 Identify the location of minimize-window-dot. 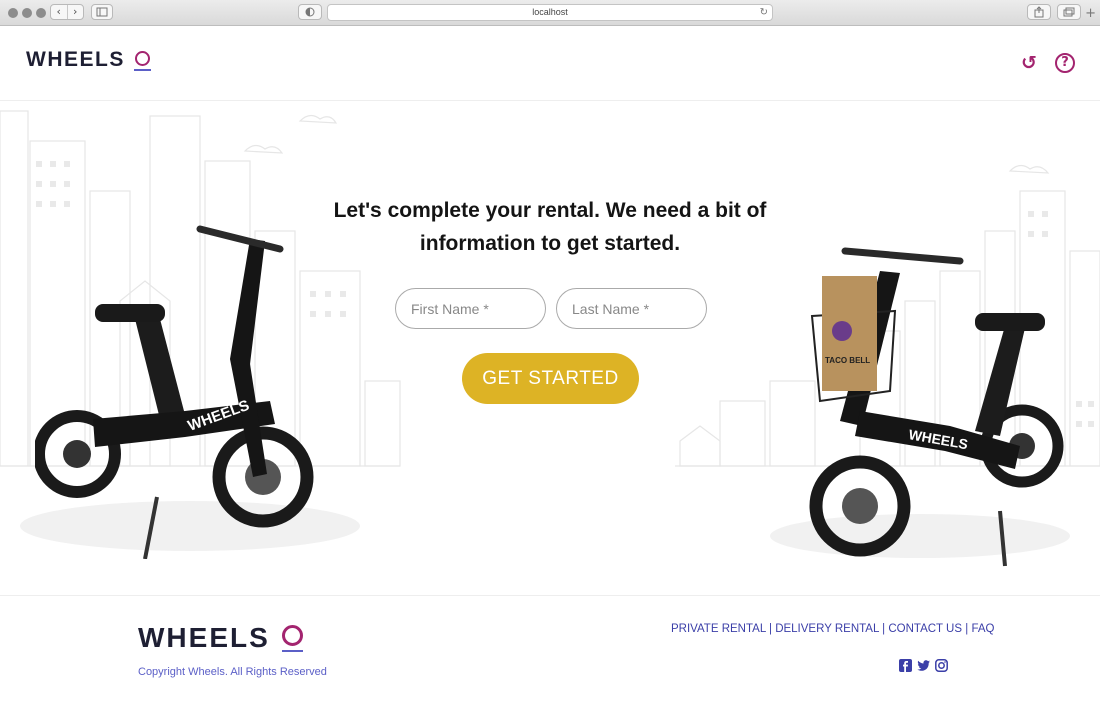
(27, 13).